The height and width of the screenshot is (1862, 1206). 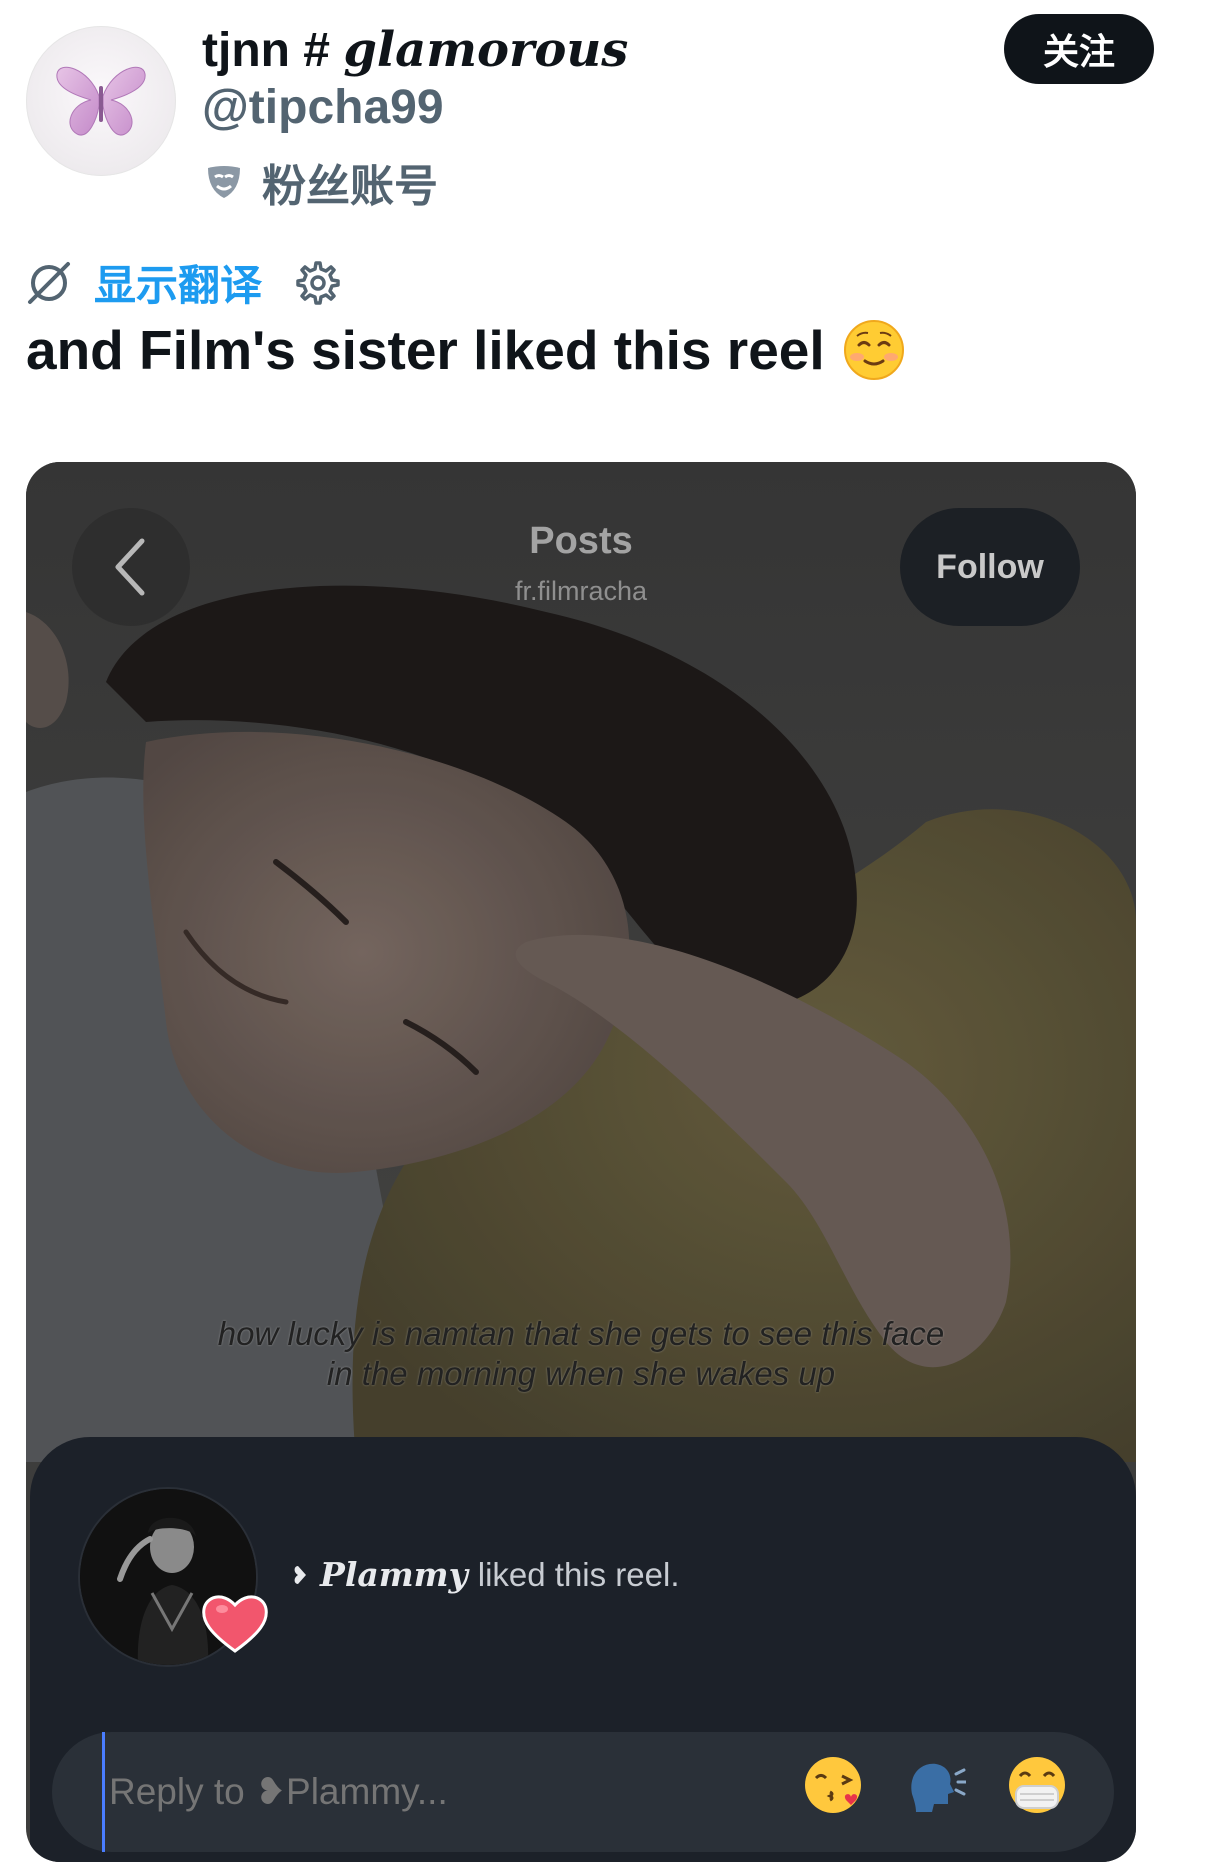 I want to click on smiling-face-icon, so click(x=873, y=350).